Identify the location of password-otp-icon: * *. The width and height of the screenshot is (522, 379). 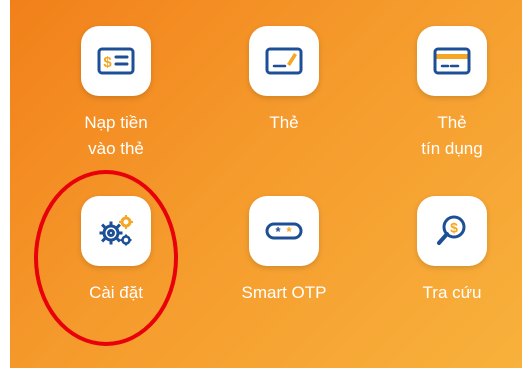
(284, 231).